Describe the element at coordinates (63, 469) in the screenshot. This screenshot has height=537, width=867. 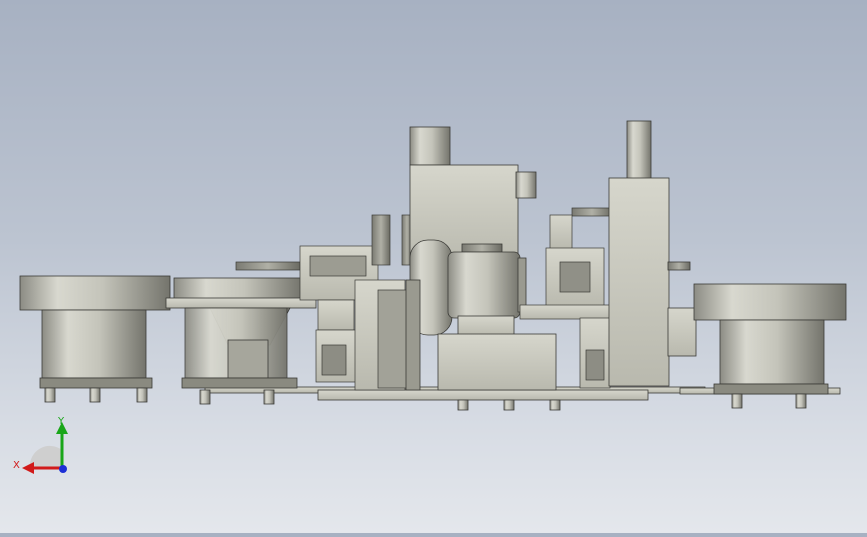
I see `z-axis-dot` at that location.